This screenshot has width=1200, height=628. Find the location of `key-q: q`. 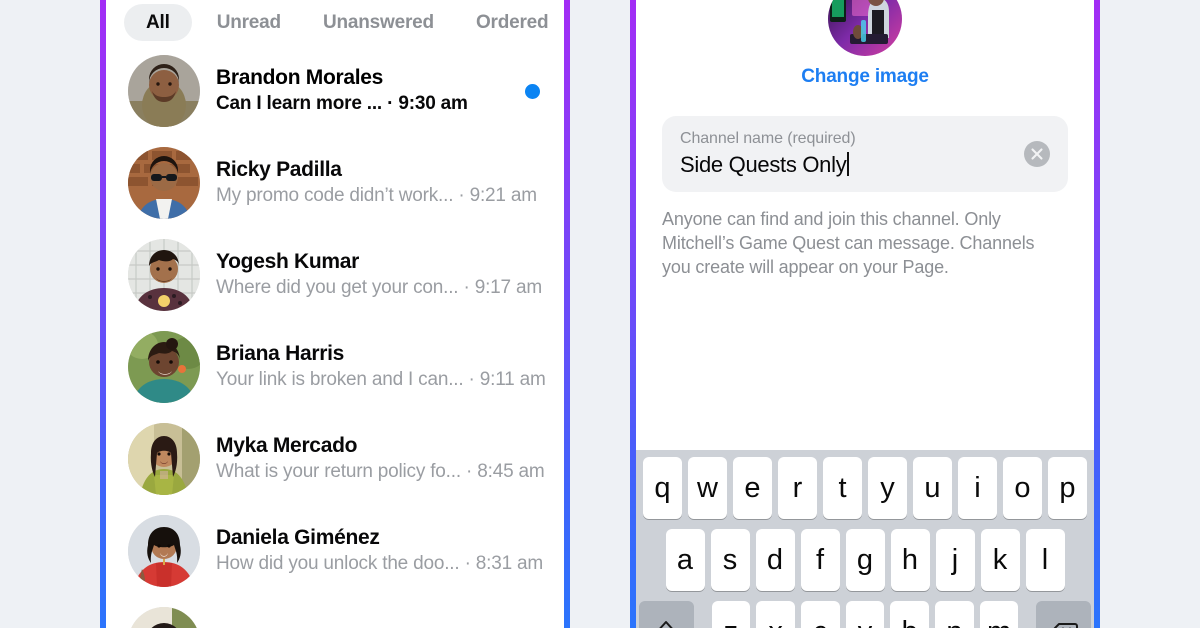

key-q: q is located at coordinates (662, 488).